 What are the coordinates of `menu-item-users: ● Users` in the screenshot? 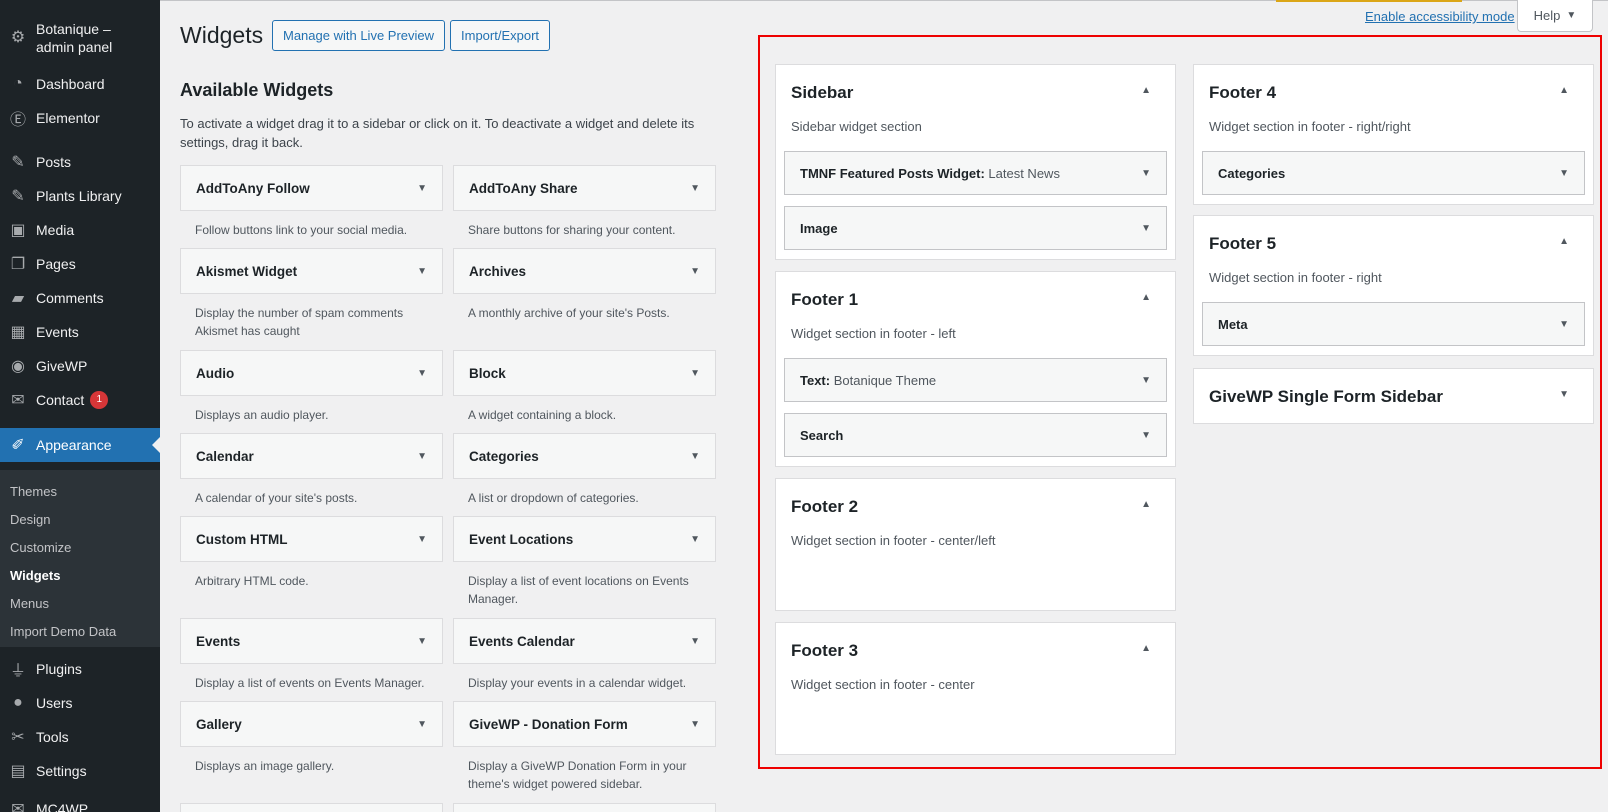 It's located at (80, 703).